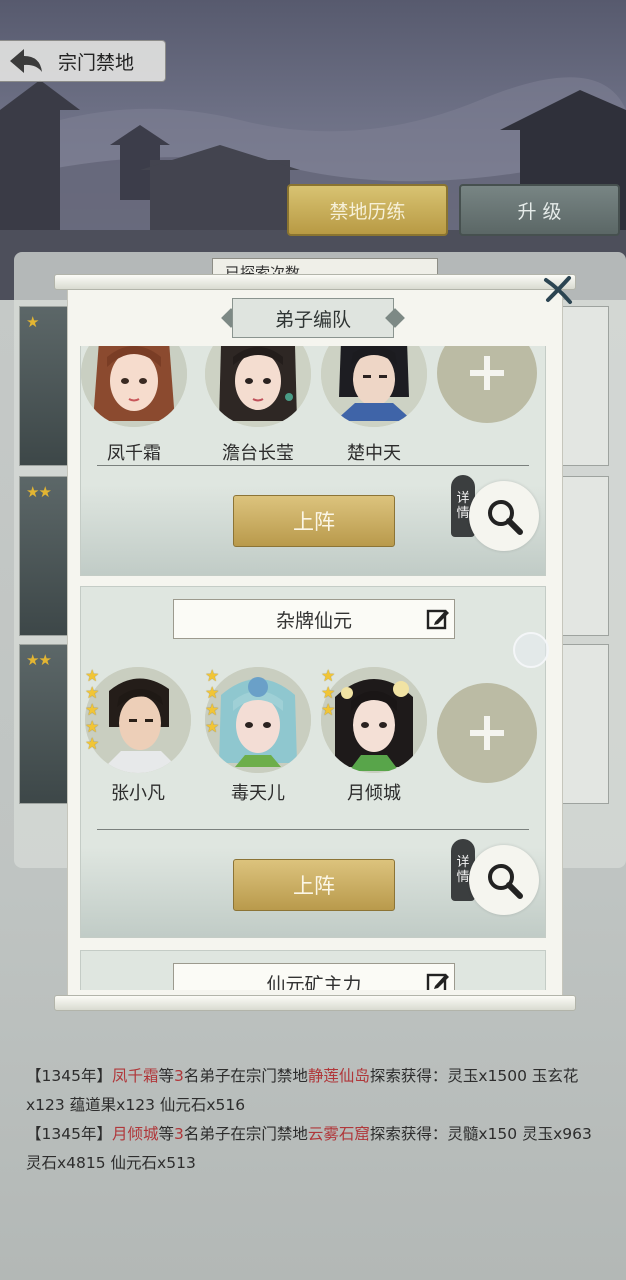 The height and width of the screenshot is (1280, 626). What do you see at coordinates (539, 210) in the screenshot?
I see `tab-upgrade: 升 级` at bounding box center [539, 210].